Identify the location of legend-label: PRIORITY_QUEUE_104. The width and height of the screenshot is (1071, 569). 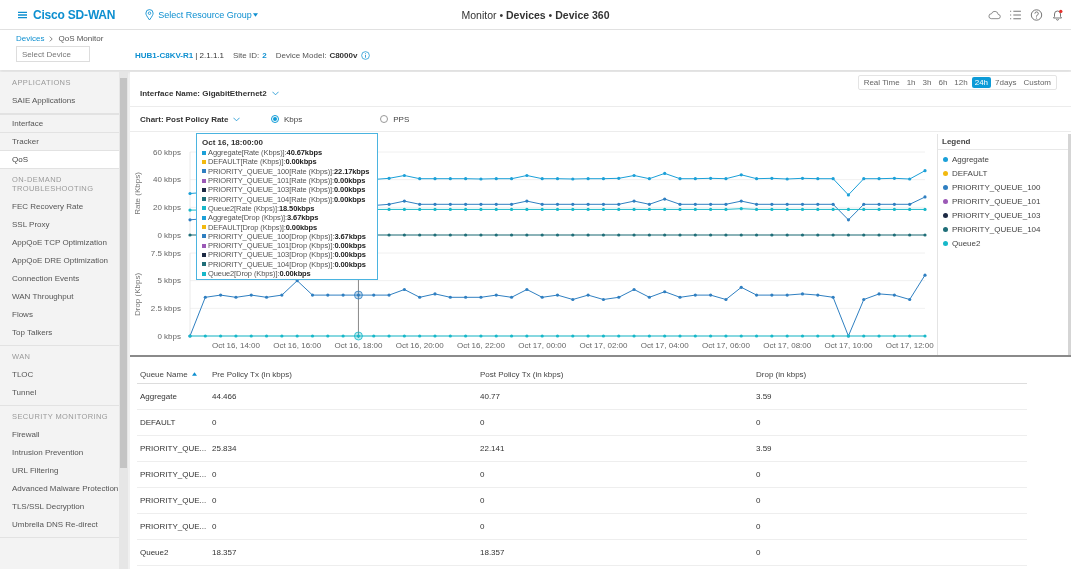
(996, 229).